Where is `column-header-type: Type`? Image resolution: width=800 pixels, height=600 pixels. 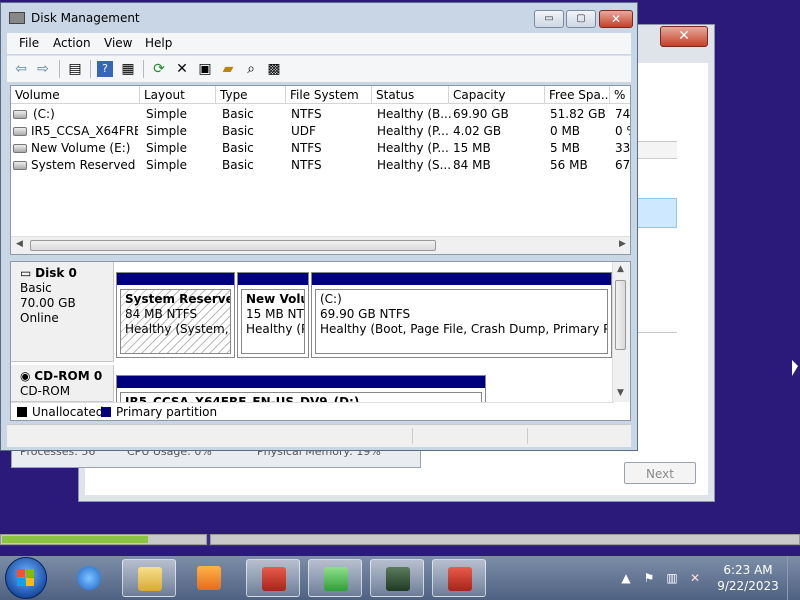 column-header-type: Type is located at coordinates (251, 95).